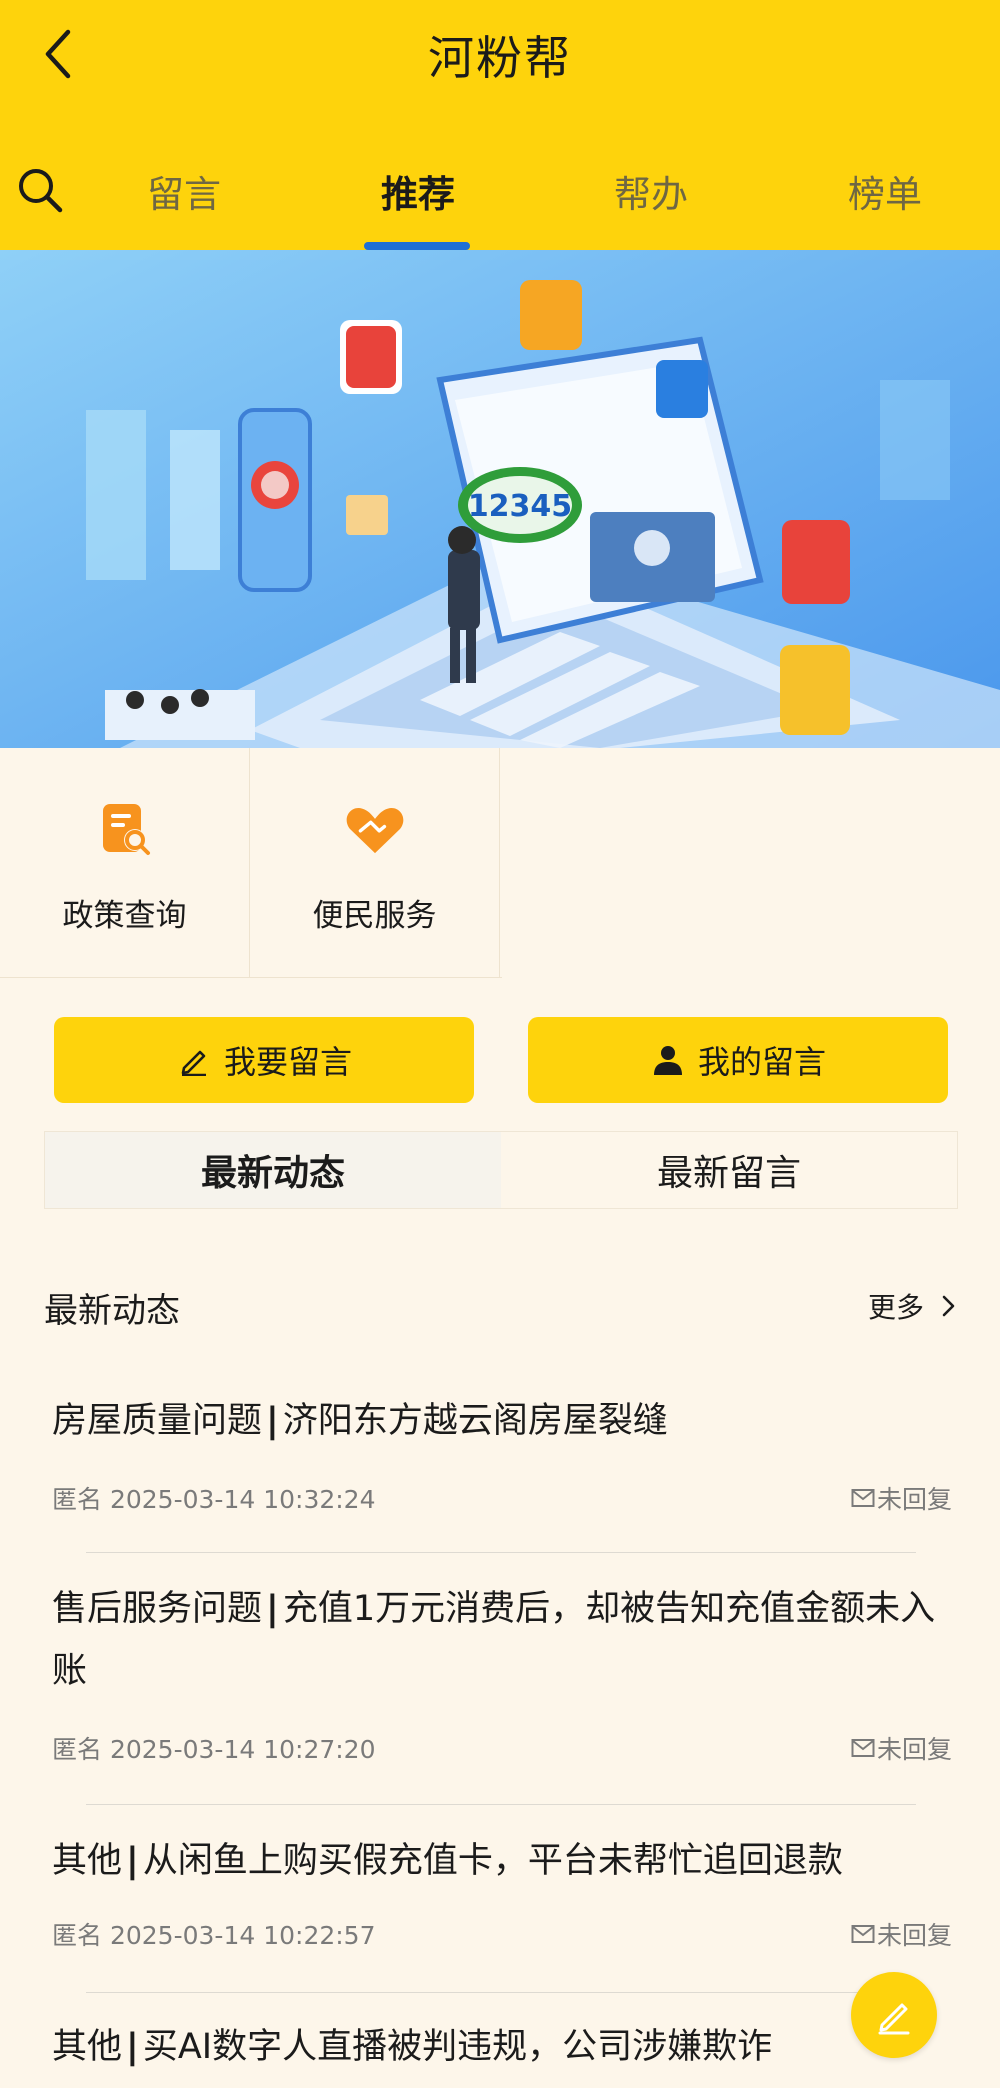 This screenshot has height=2088, width=1000. I want to click on my-messages-button: 我的留言, so click(738, 1060).